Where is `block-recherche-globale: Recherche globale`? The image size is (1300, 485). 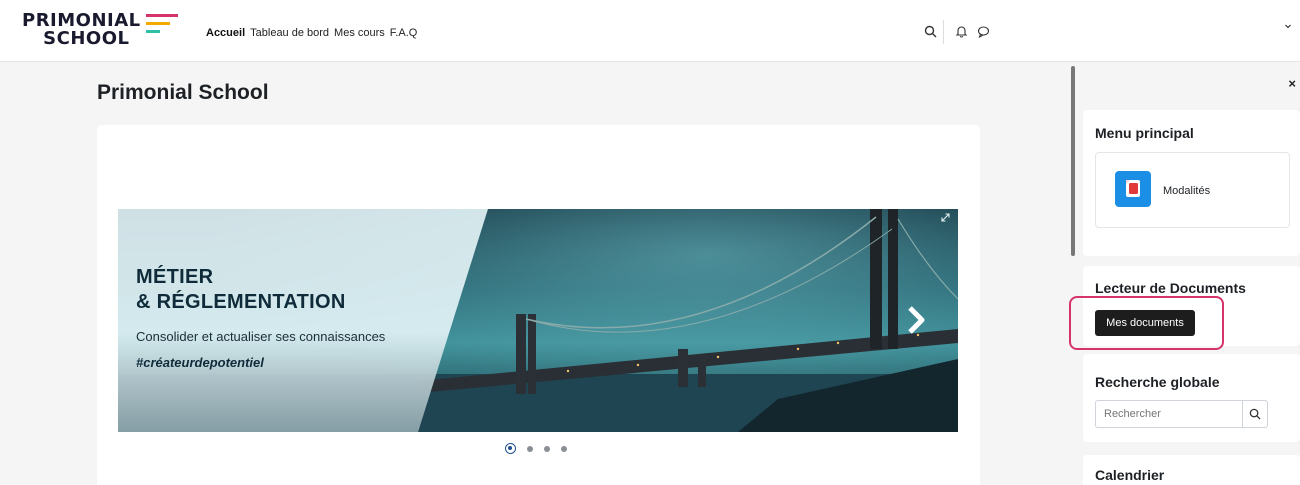 block-recherche-globale: Recherche globale is located at coordinates (1191, 398).